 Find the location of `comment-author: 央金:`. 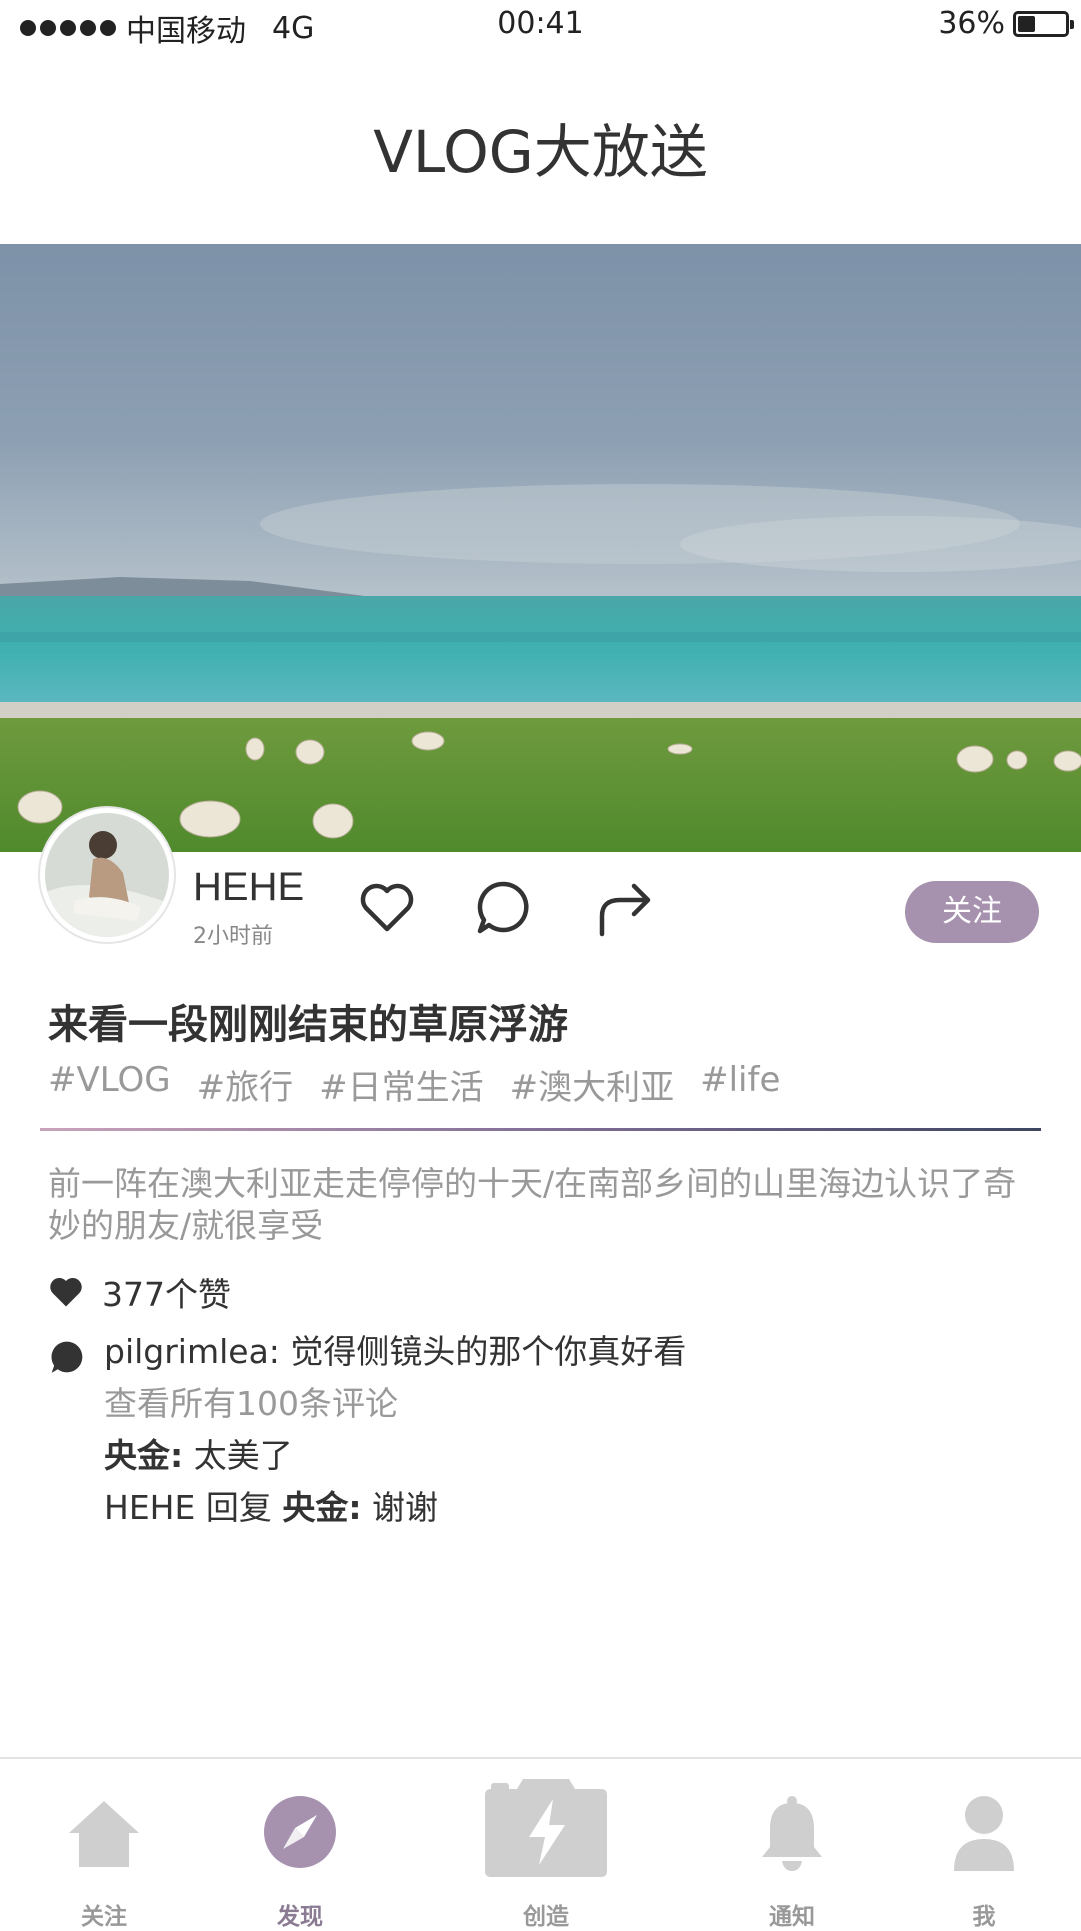

comment-author: 央金: is located at coordinates (143, 1455).